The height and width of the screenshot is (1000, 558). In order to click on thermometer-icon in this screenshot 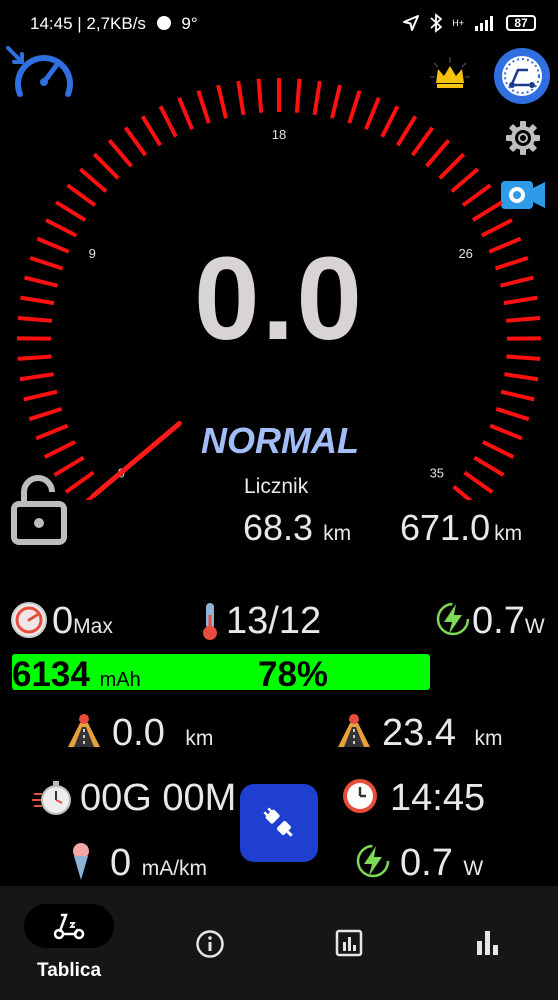, I will do `click(210, 621)`.